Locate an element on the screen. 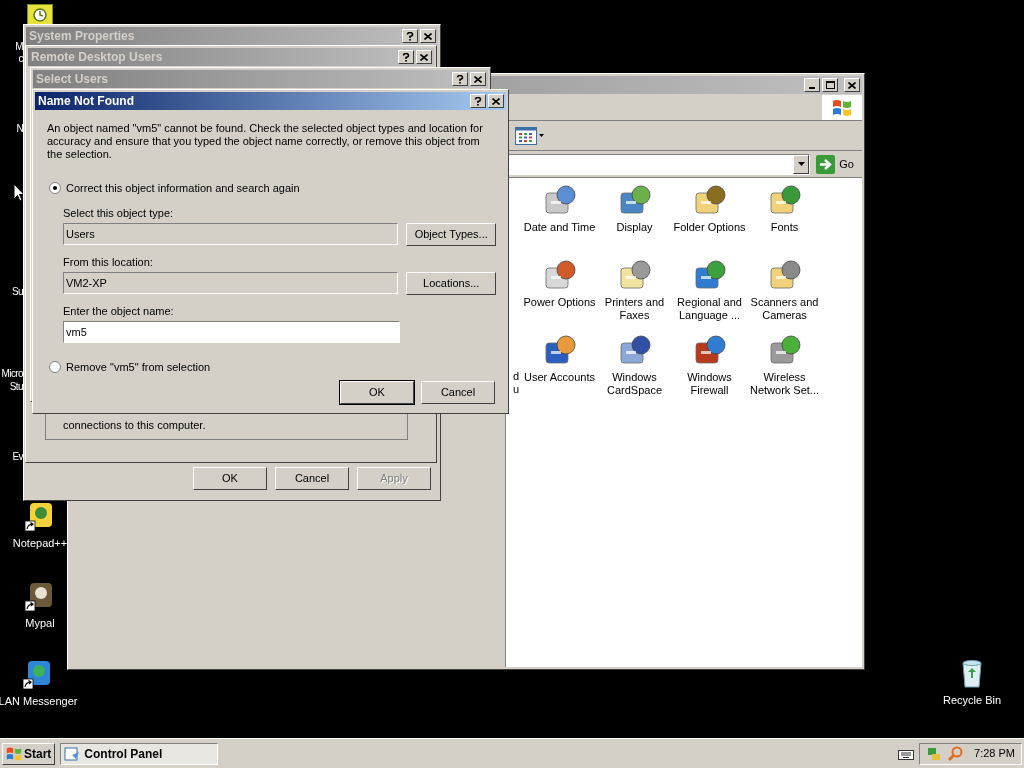 This screenshot has width=1024, height=768. item-label: Power Options is located at coordinates (559, 302).